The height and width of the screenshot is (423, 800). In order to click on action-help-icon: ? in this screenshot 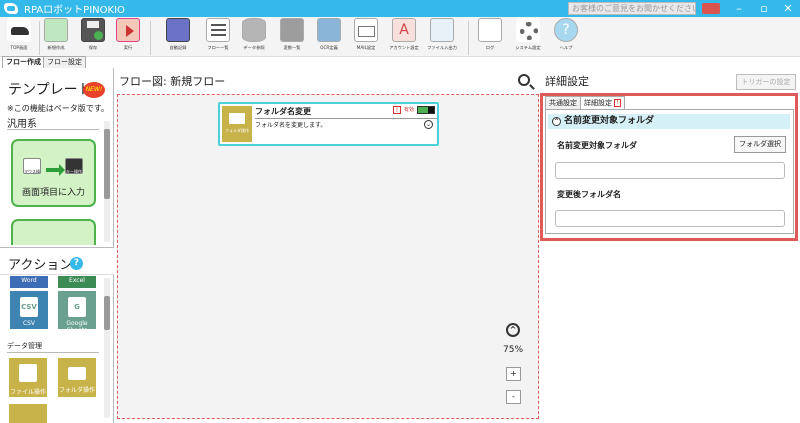, I will do `click(76, 263)`.